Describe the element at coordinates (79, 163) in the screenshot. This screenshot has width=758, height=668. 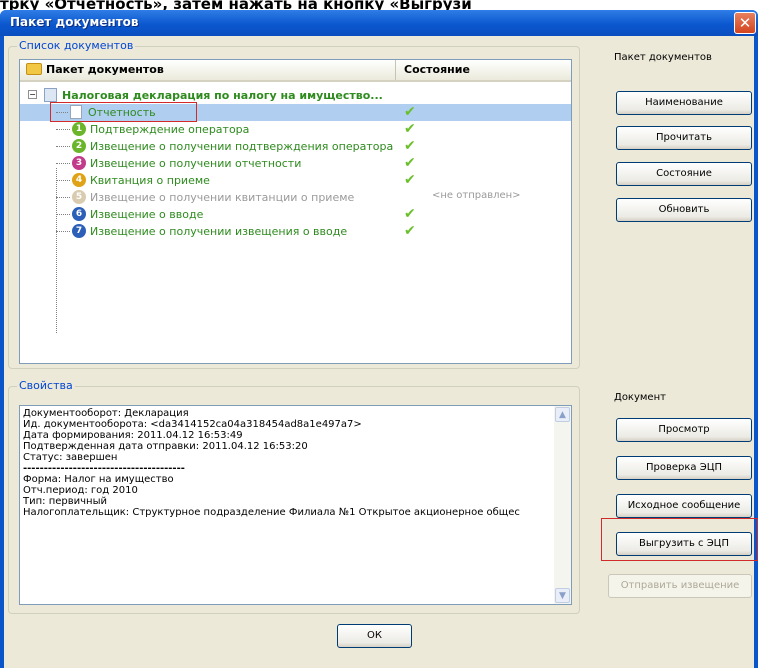
I see `number-badge: 3` at that location.